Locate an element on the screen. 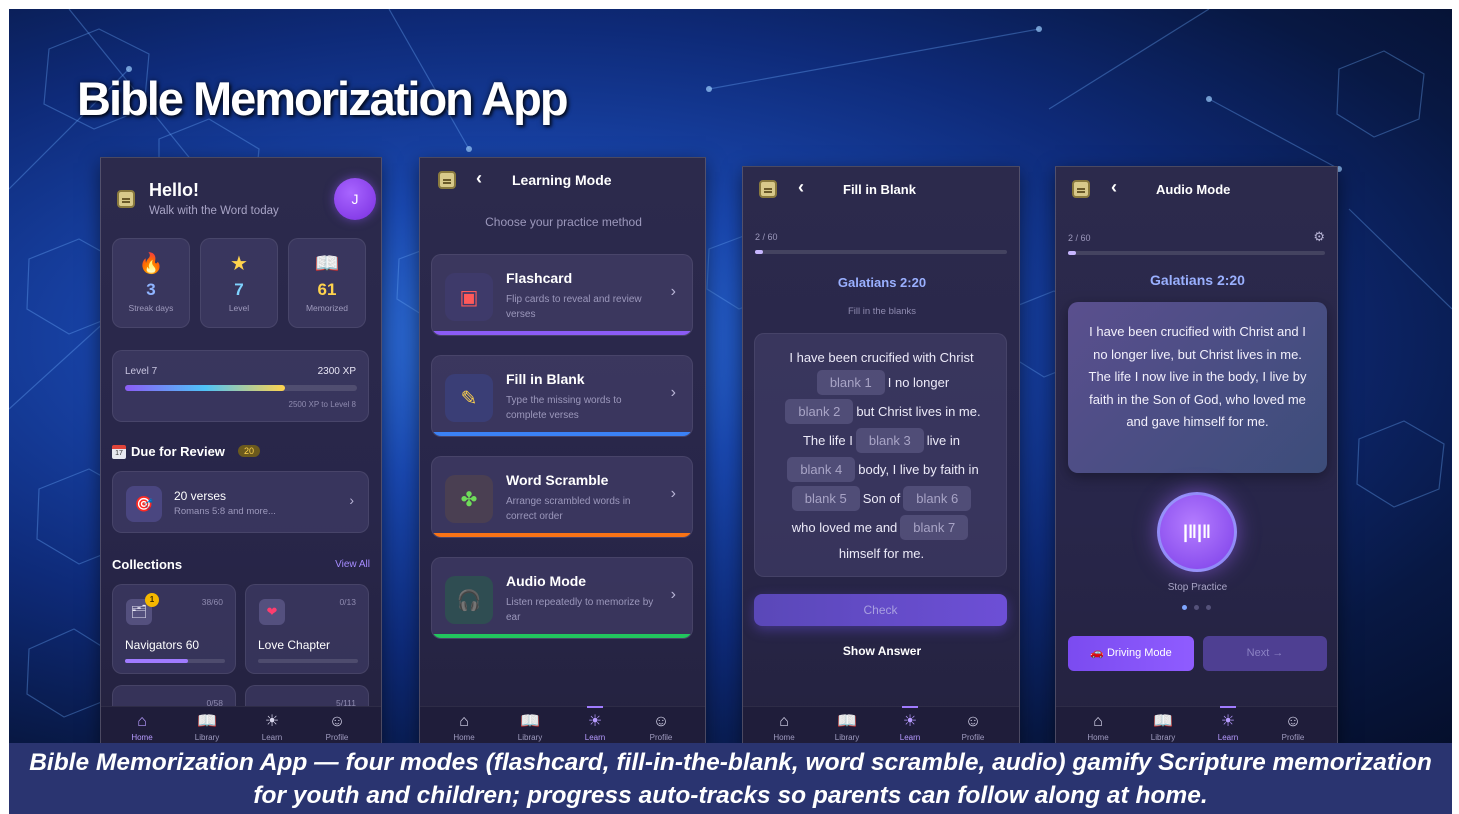 The height and width of the screenshot is (814, 1459). blank-input-3: blank 3 is located at coordinates (889, 440).